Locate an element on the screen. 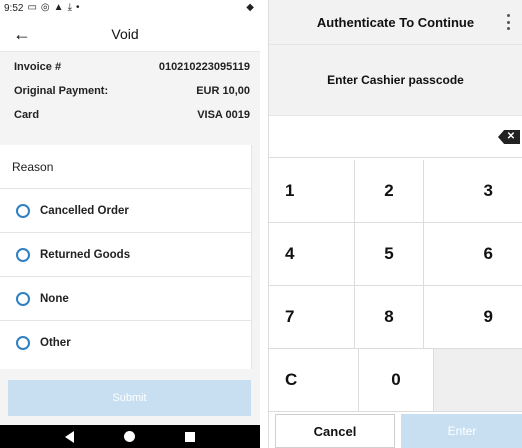 Image resolution: width=522 pixels, height=448 pixels. key-1: 1 is located at coordinates (312, 191).